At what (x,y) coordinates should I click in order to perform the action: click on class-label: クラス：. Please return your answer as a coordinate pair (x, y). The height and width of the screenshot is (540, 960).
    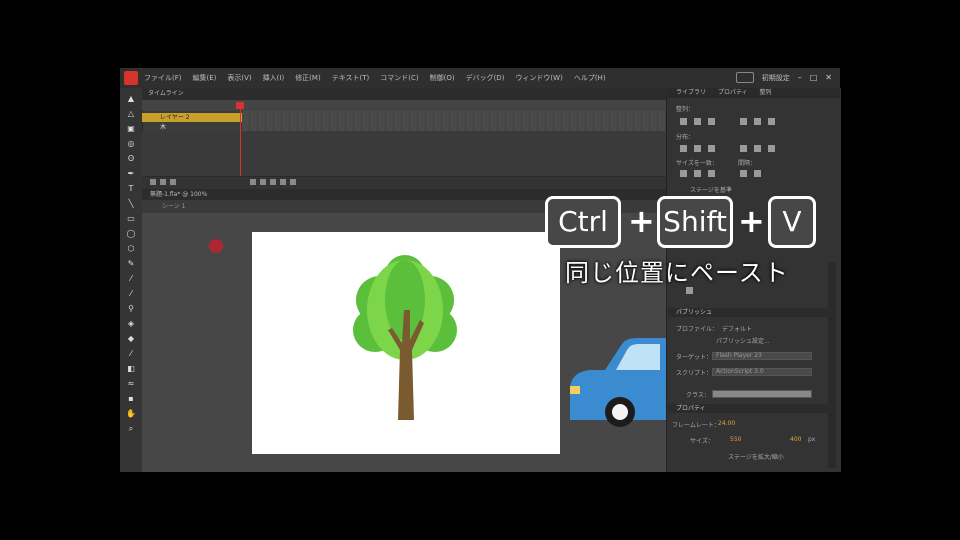
    Looking at the image, I should click on (698, 395).